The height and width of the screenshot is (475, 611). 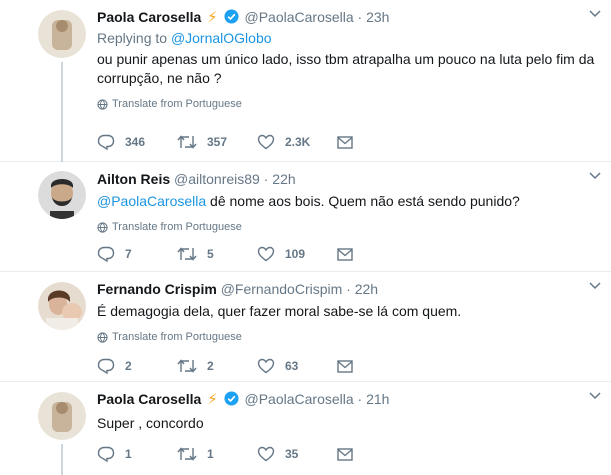 I want to click on reply-count: 2, so click(x=128, y=366).